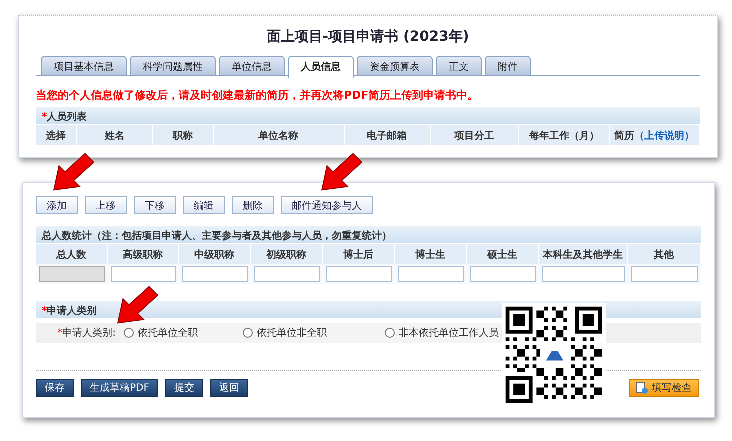  I want to click on radio-label: 非本依托单位工作人员, so click(449, 333).